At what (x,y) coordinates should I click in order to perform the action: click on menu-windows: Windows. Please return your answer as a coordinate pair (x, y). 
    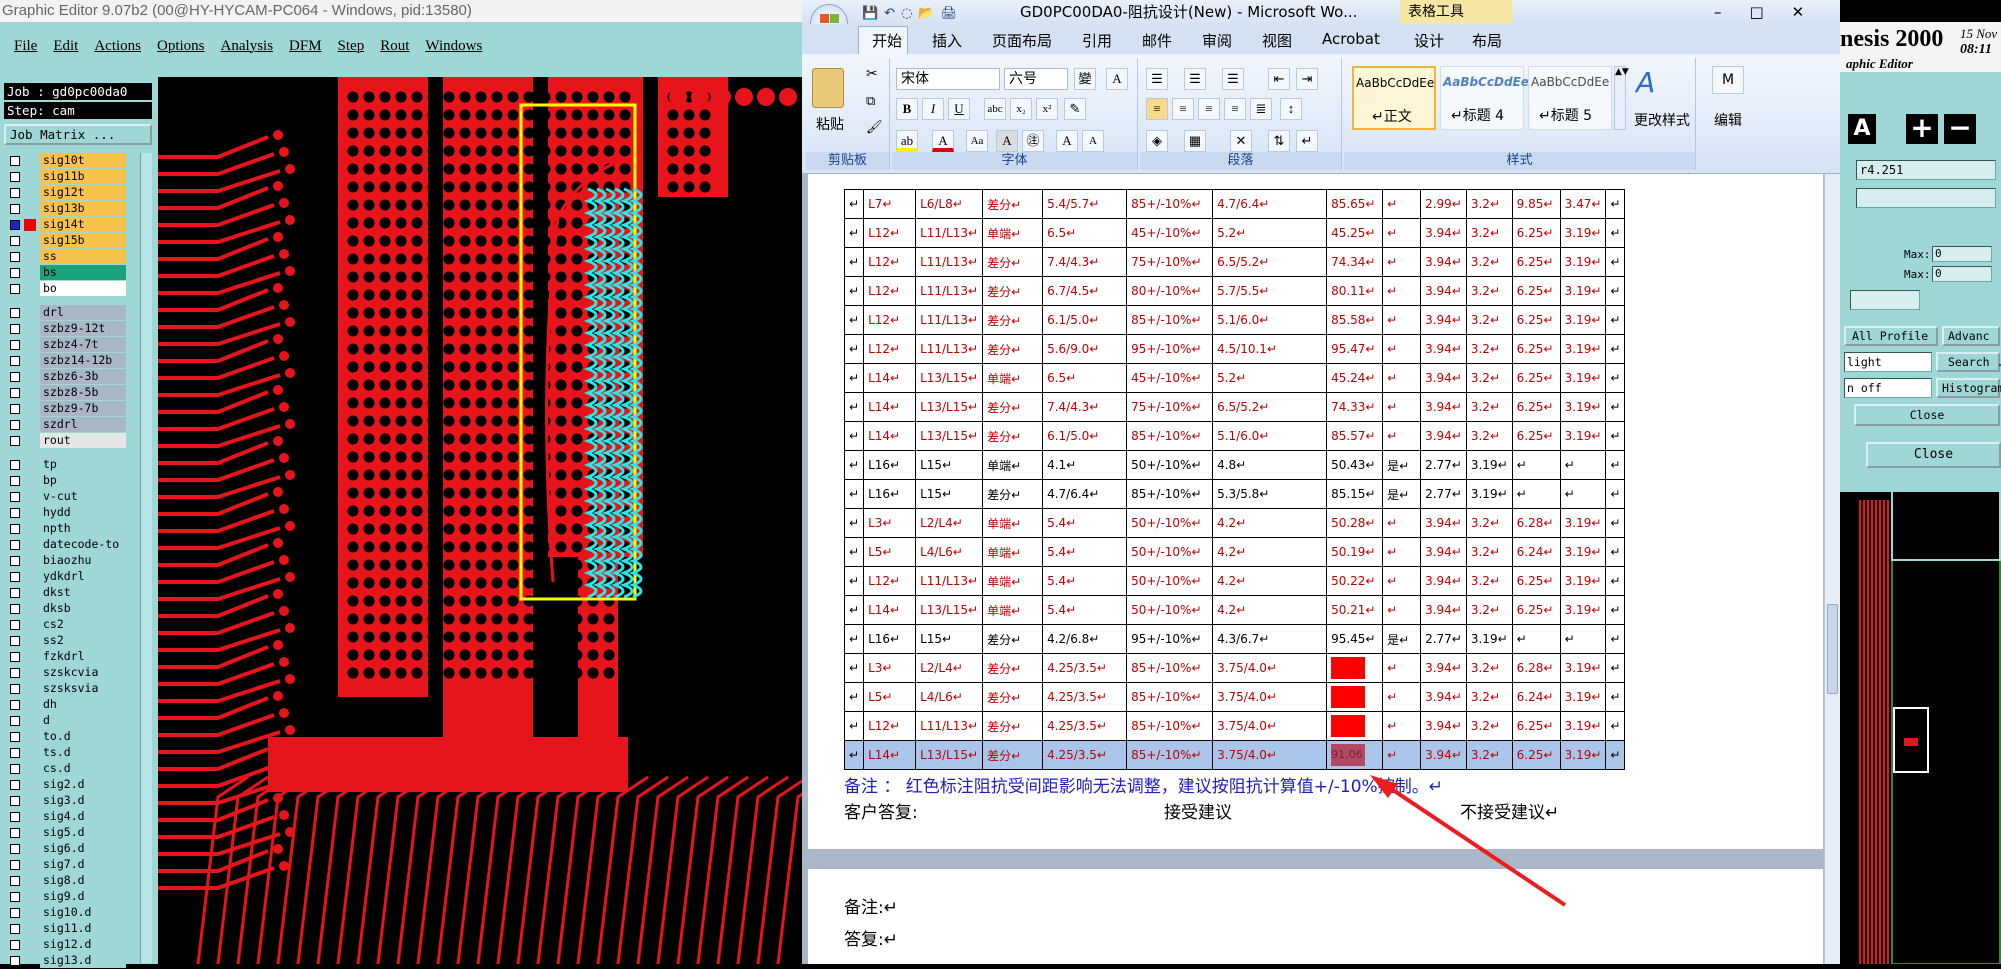
    Looking at the image, I should click on (453, 46).